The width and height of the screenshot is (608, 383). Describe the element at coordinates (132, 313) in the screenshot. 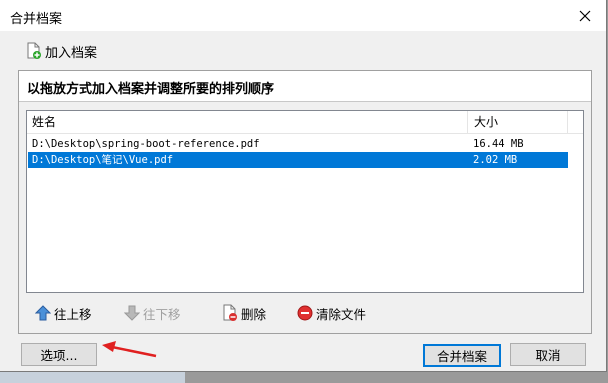

I see `arrow-down-icon` at that location.